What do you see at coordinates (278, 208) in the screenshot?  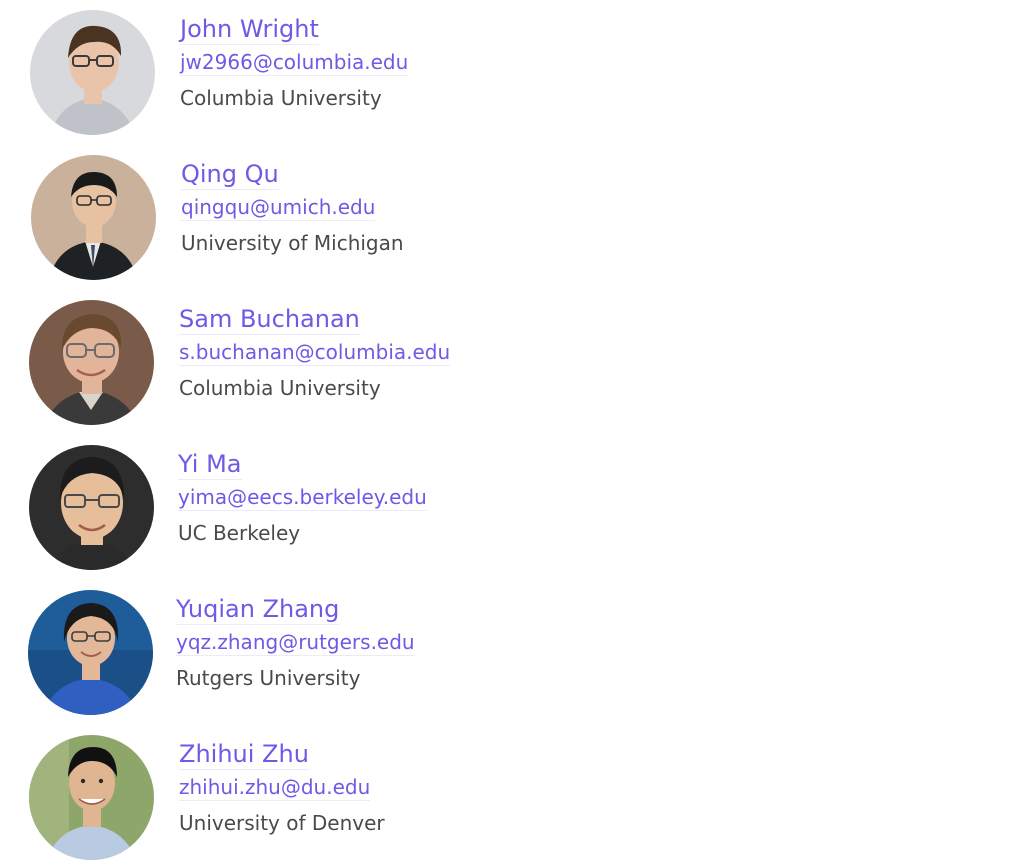 I see `person-email-link: qingqu@umich.edu` at bounding box center [278, 208].